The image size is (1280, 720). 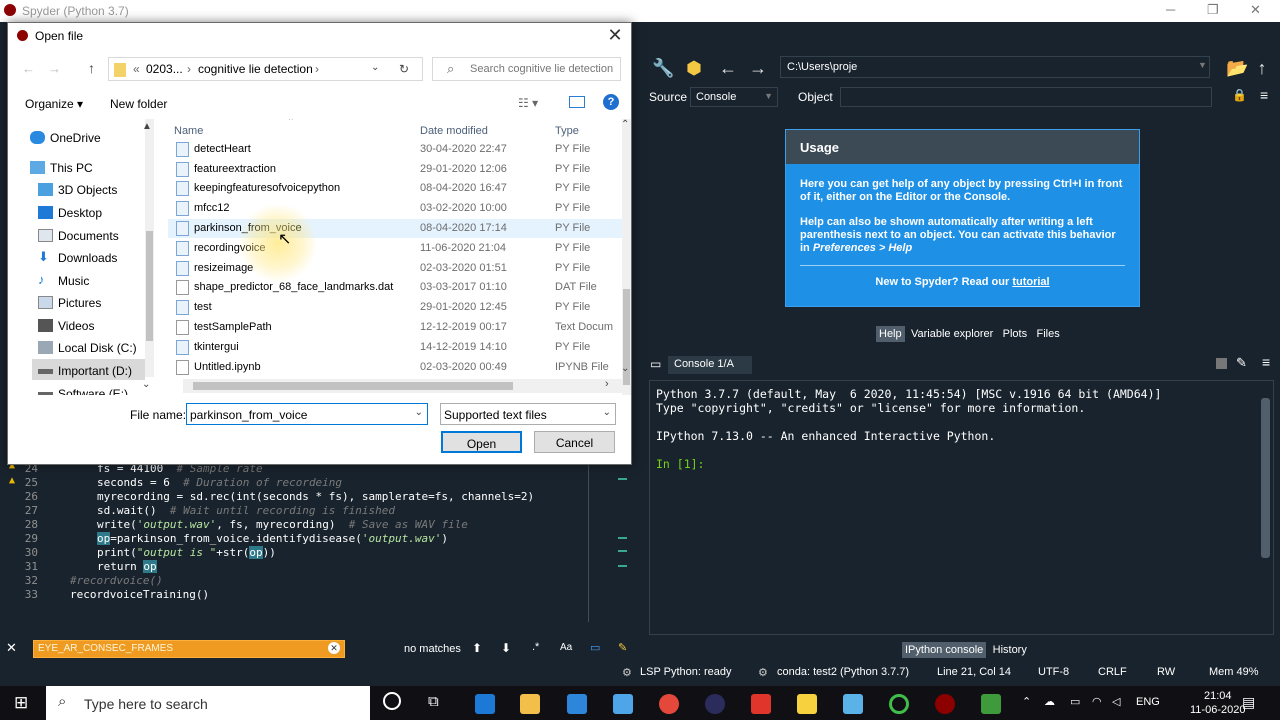 What do you see at coordinates (1248, 702) in the screenshot?
I see `notification-icon: ▤` at bounding box center [1248, 702].